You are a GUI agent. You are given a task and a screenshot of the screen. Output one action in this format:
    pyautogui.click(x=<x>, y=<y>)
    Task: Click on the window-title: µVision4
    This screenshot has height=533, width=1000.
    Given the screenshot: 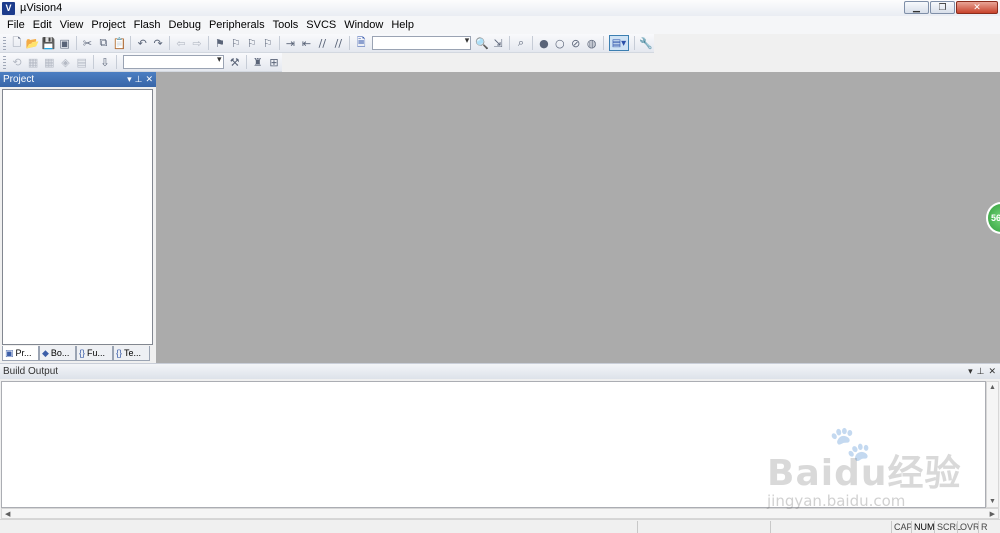 What is the action you would take?
    pyautogui.click(x=41, y=8)
    